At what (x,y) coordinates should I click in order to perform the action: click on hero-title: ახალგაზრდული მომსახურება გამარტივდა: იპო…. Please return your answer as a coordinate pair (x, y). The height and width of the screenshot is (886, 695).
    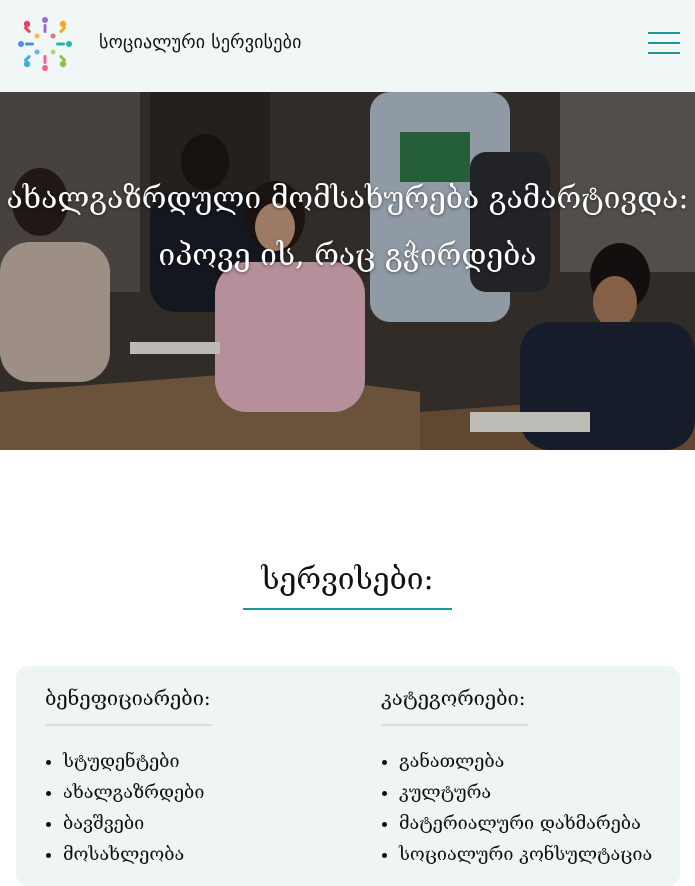
    Looking at the image, I should click on (347, 227).